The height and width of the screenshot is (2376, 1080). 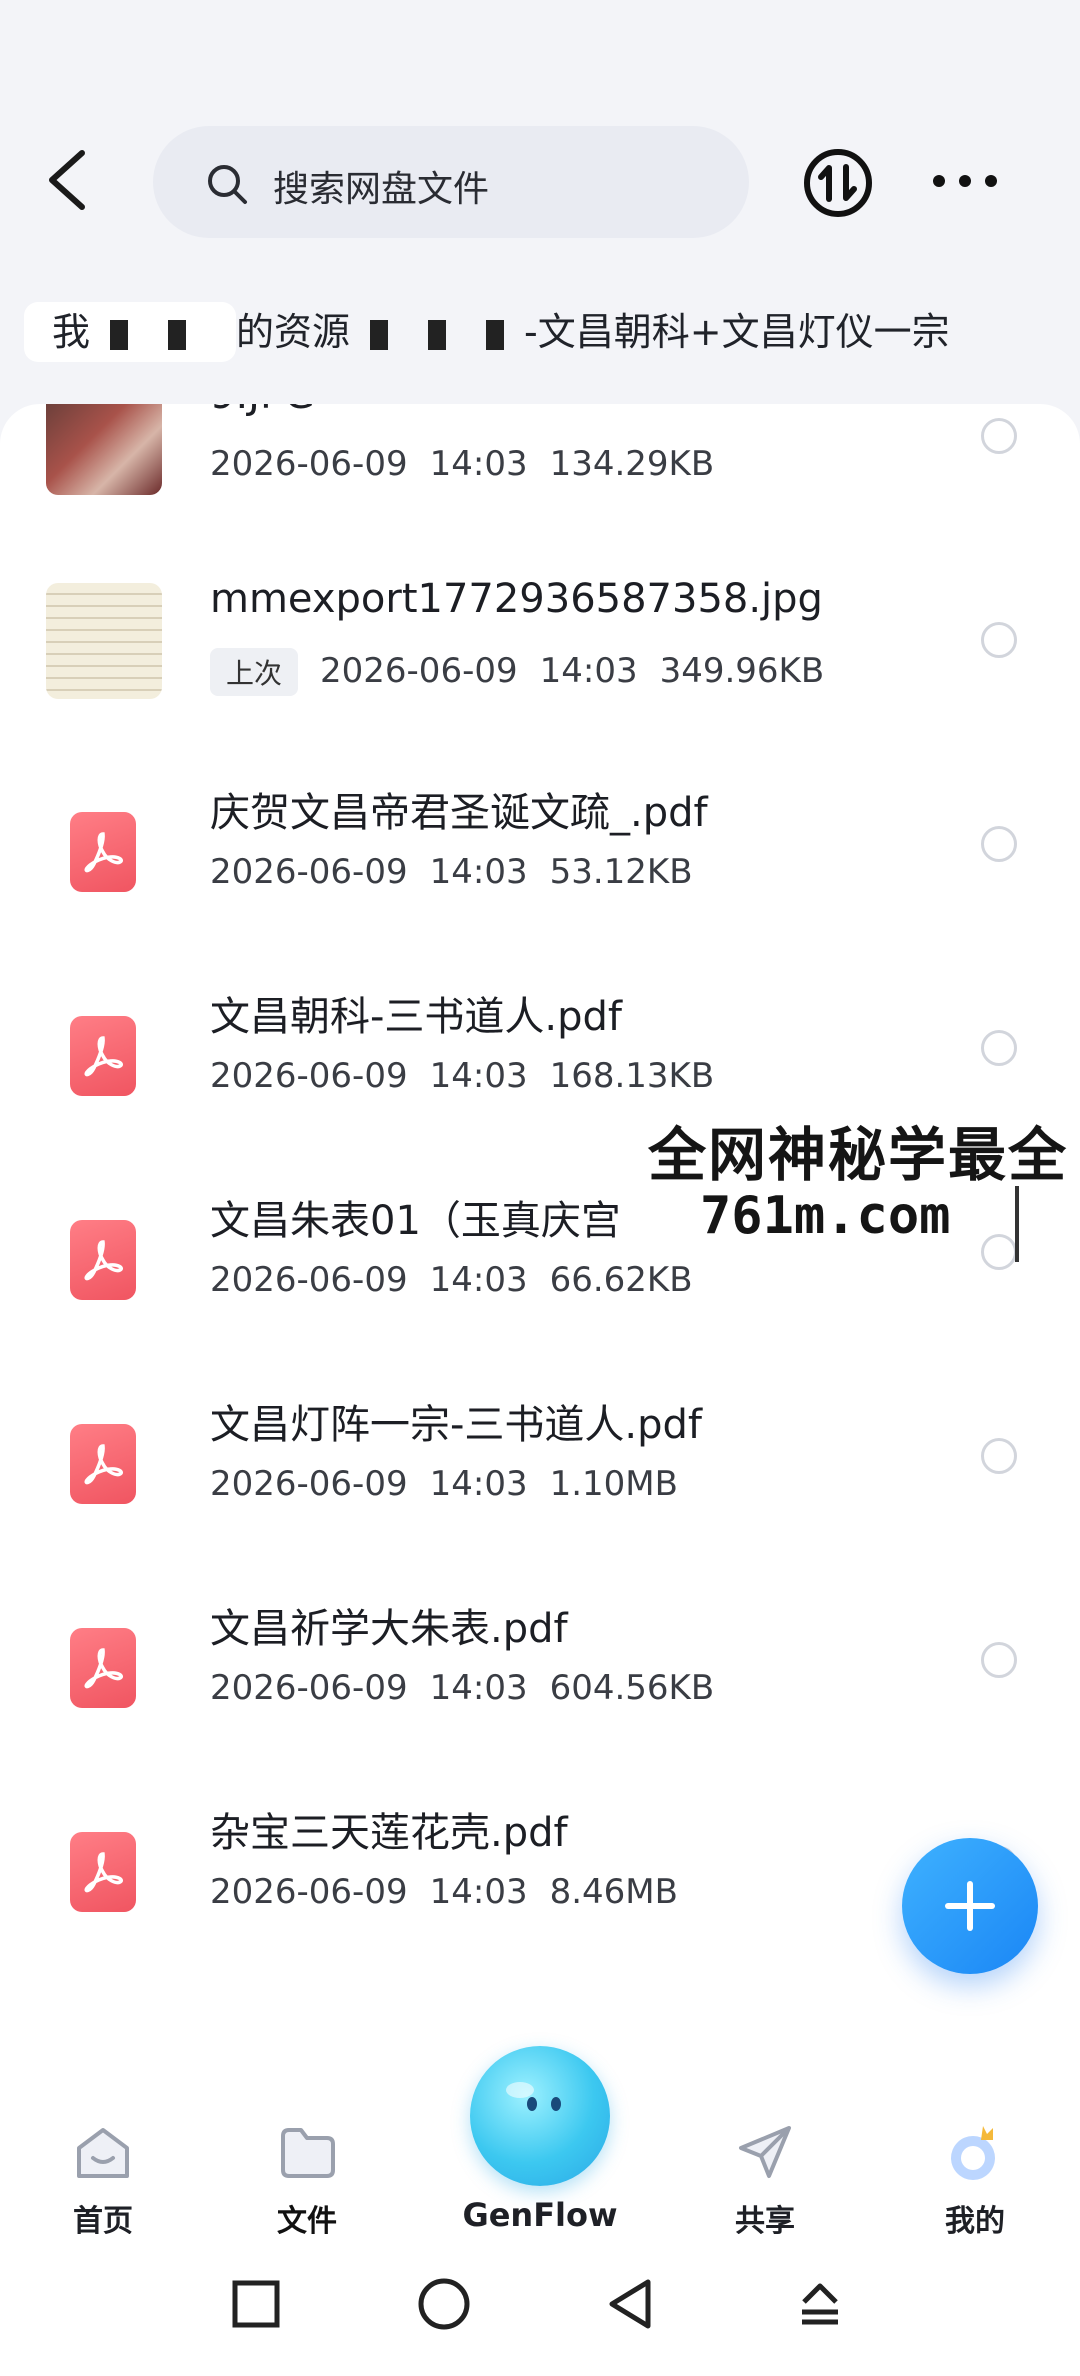 What do you see at coordinates (70, 180) in the screenshot?
I see `back-arrow-icon` at bounding box center [70, 180].